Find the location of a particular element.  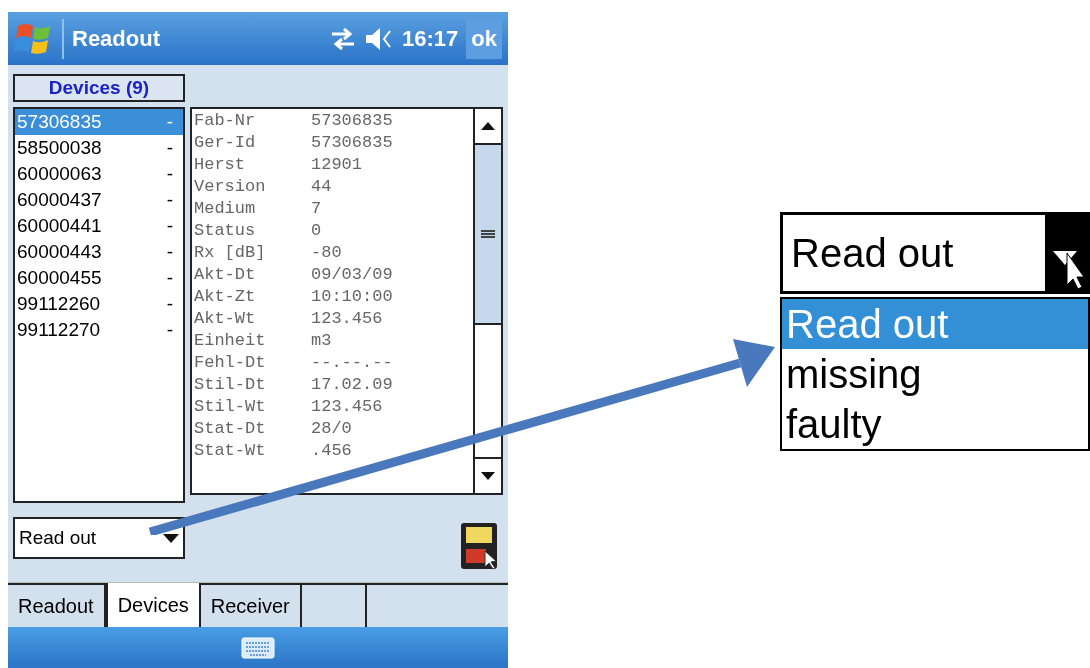

device-row: 60000443 - is located at coordinates (99, 252).